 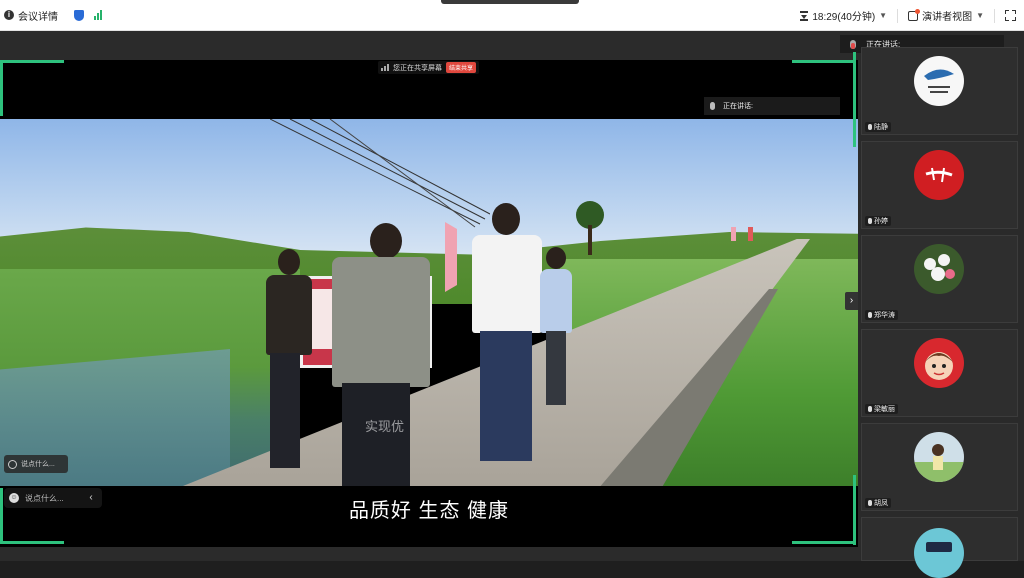 I want to click on participant-name: 孙婷, so click(x=878, y=221).